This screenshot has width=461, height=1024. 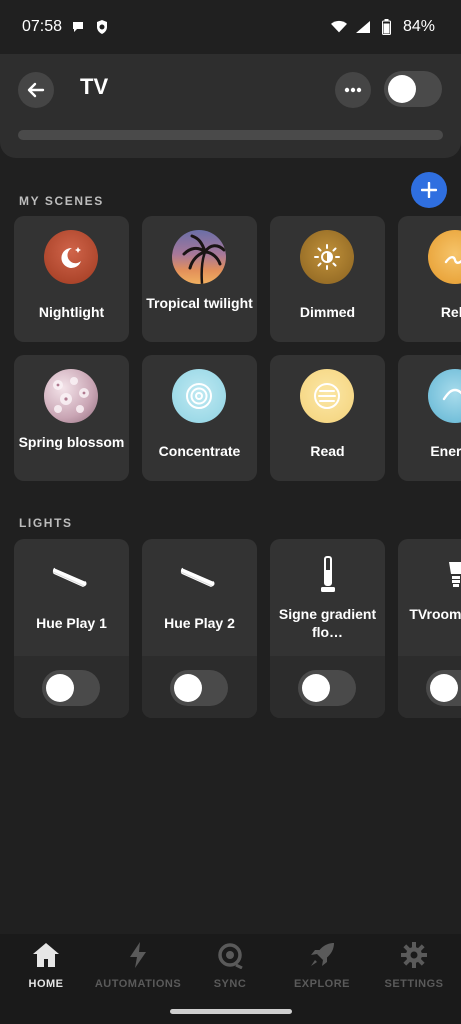 I want to click on scene-tile-relax: Relax, so click(x=429, y=279).